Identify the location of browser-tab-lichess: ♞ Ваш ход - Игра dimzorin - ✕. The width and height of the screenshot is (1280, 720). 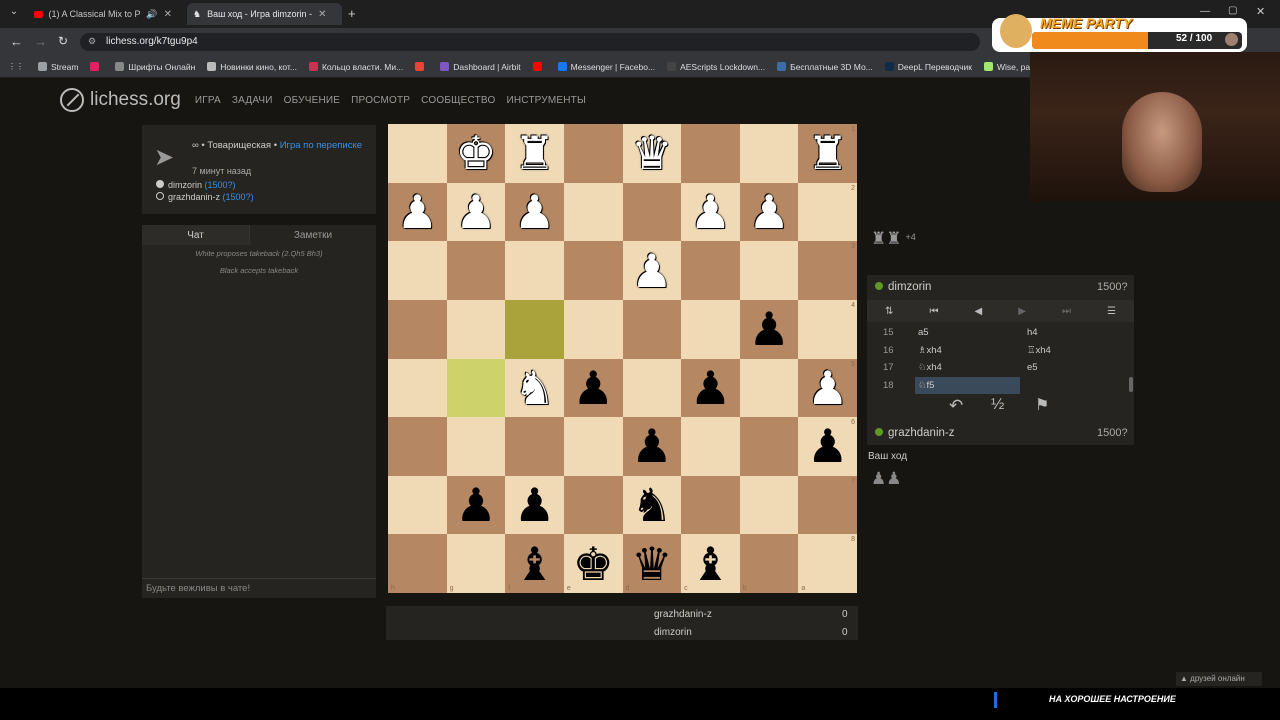
(264, 14).